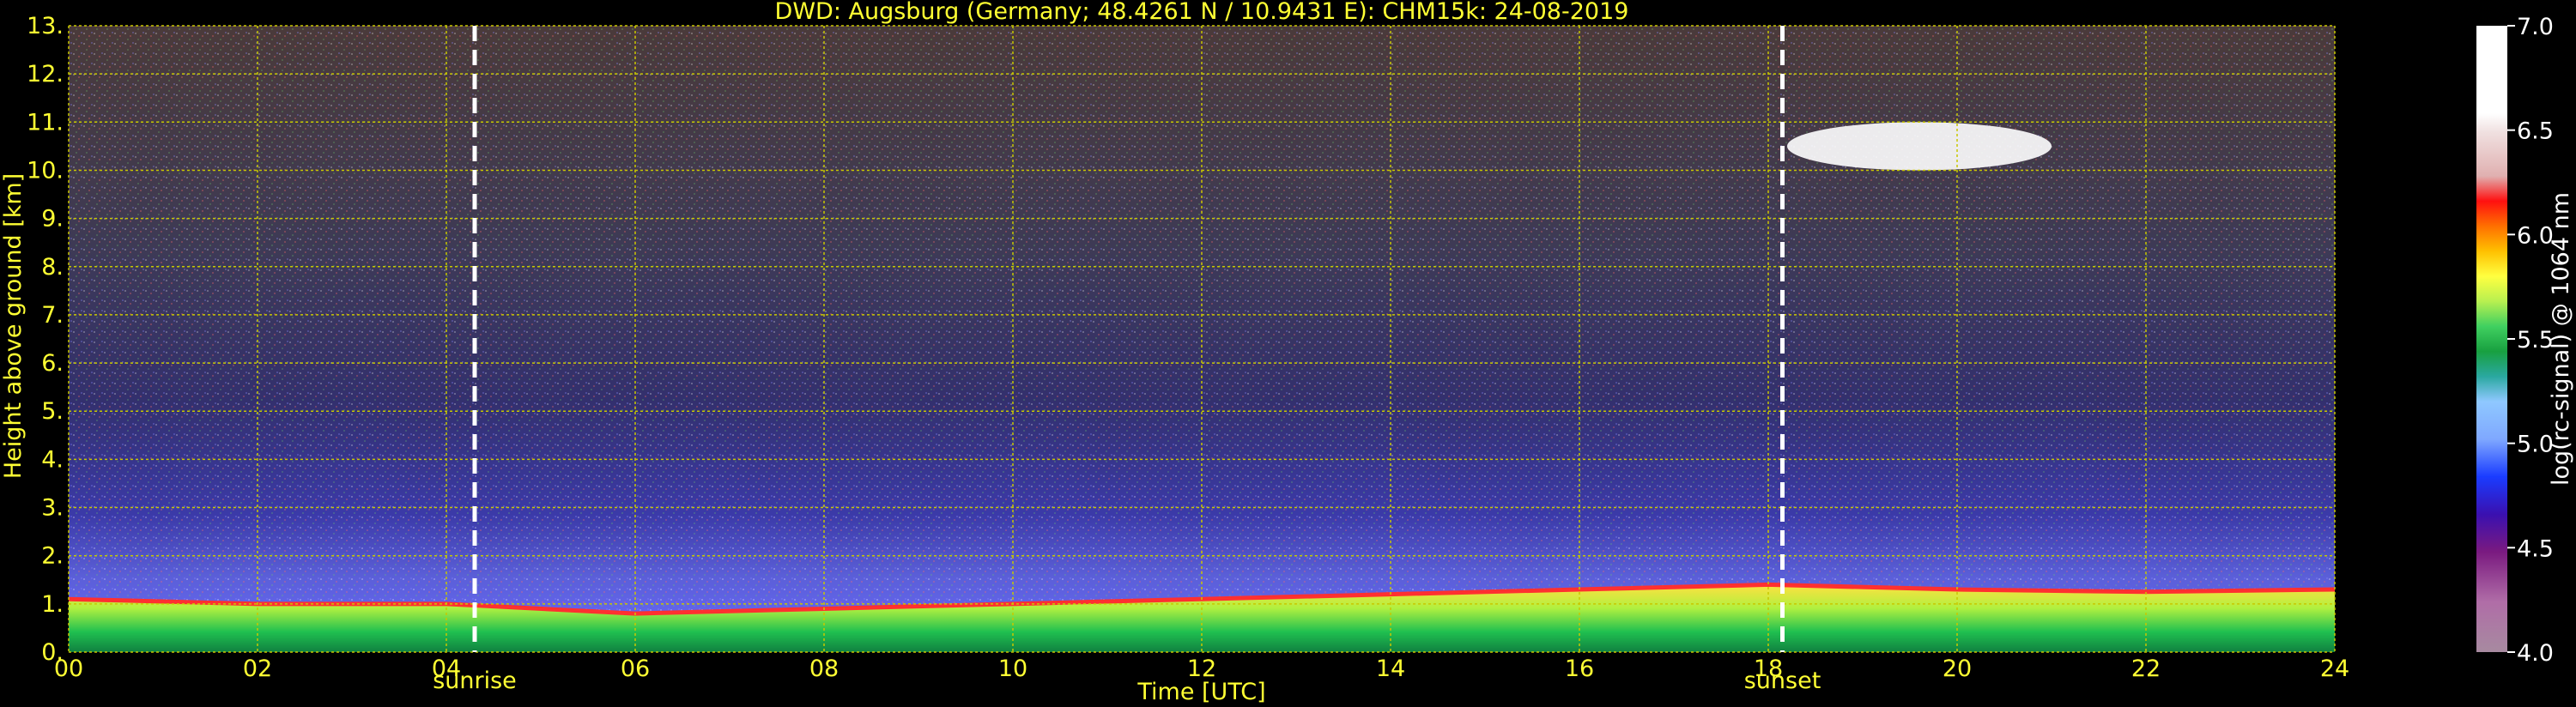 The height and width of the screenshot is (707, 2576). What do you see at coordinates (52, 460) in the screenshot?
I see `y-tick-label: 4.` at bounding box center [52, 460].